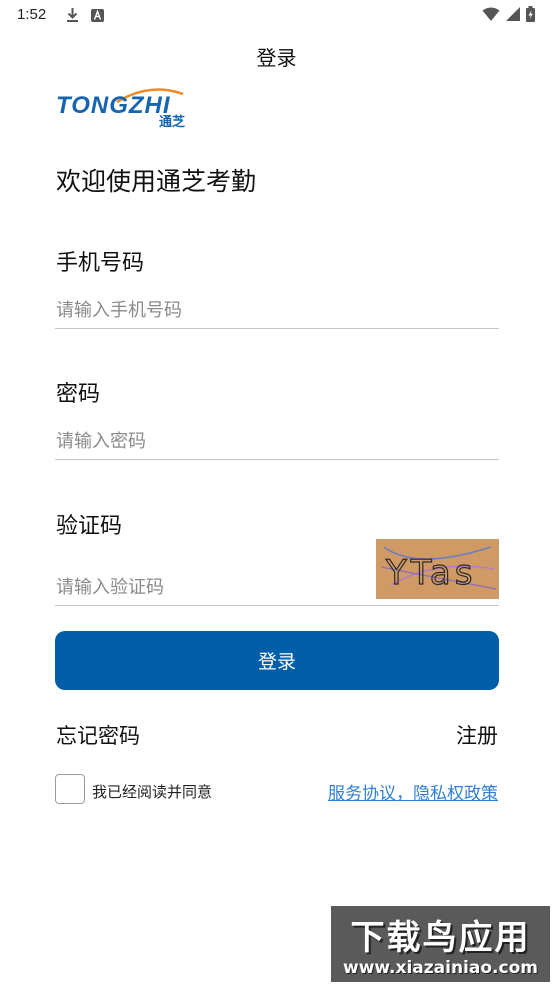 This screenshot has width=553, height=984. What do you see at coordinates (98, 735) in the screenshot?
I see `forgot-password-link: 忘记密码` at bounding box center [98, 735].